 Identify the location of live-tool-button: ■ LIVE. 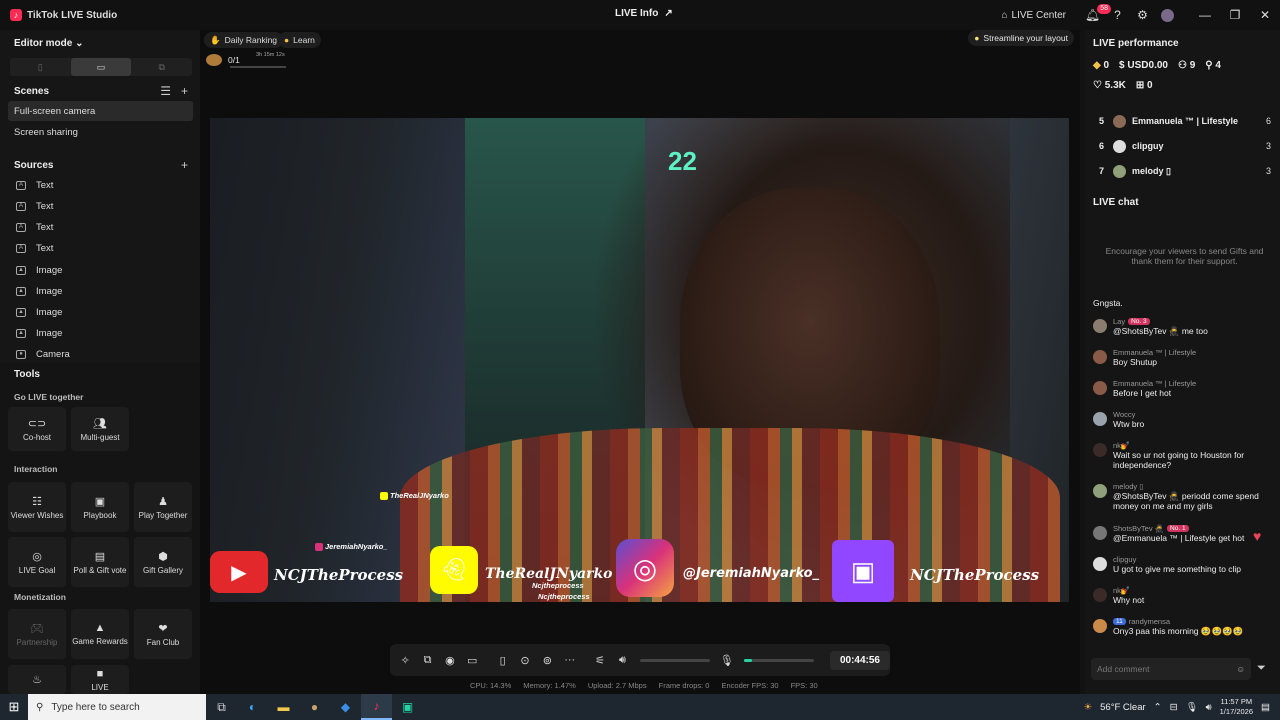
(100, 679).